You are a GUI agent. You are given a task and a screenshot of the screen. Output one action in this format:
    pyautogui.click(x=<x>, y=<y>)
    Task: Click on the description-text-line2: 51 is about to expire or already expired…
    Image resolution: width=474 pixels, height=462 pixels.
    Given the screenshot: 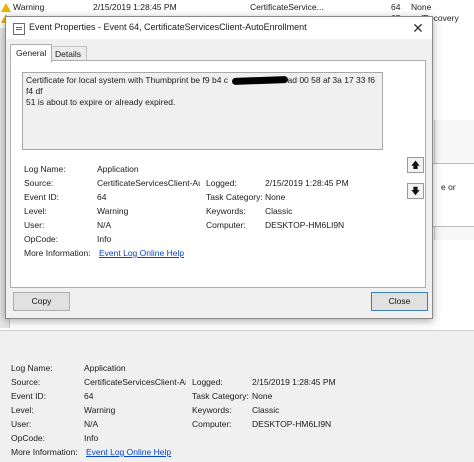 What is the action you would take?
    pyautogui.click(x=101, y=102)
    